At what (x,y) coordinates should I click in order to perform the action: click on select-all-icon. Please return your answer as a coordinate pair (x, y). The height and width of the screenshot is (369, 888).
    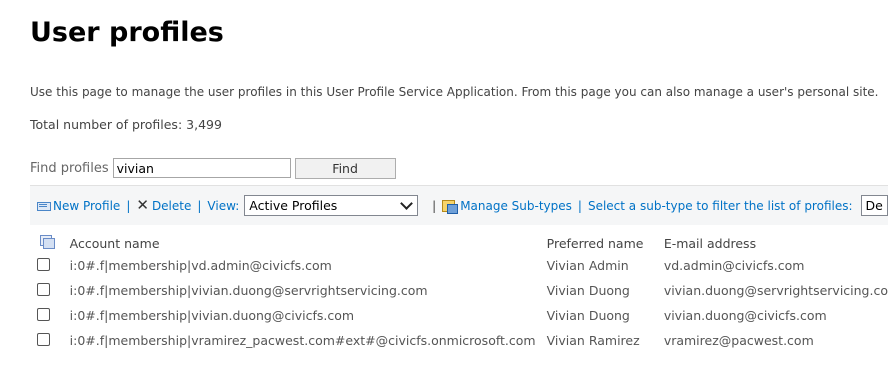
    Looking at the image, I should click on (47, 241).